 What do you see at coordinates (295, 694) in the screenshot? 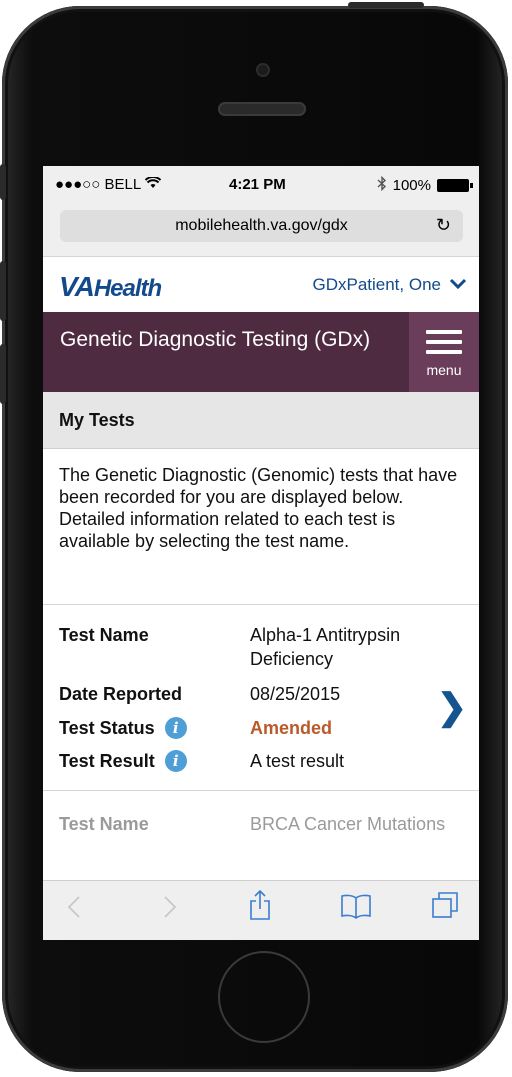
I see `date-reported-value: 08/25/2015` at bounding box center [295, 694].